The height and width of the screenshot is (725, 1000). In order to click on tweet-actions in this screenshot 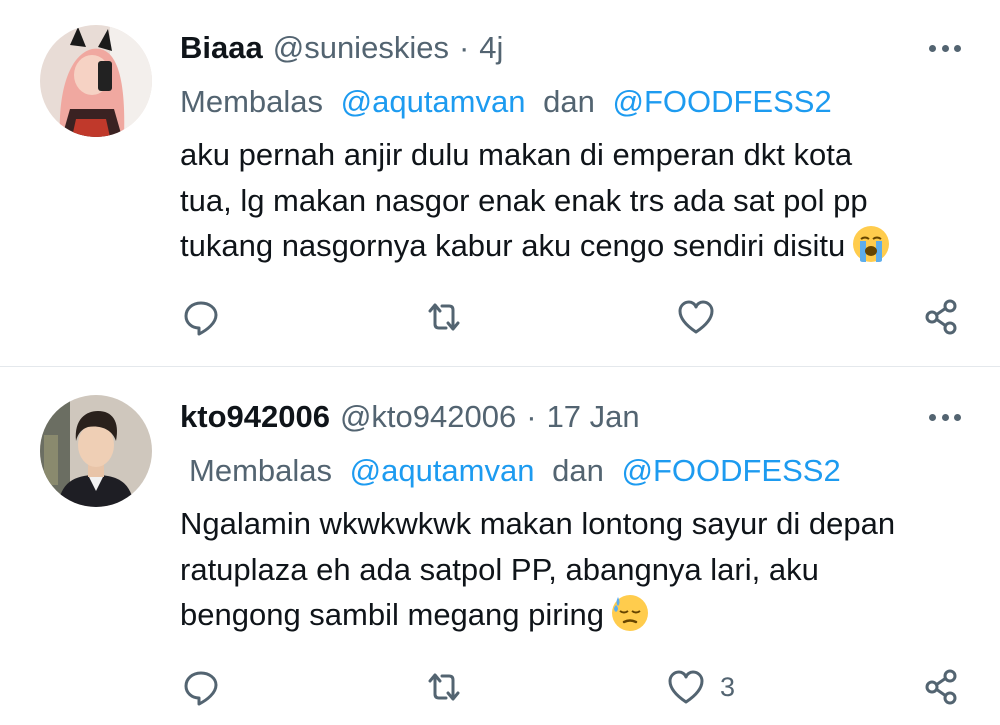, I will do `click(500, 317)`.